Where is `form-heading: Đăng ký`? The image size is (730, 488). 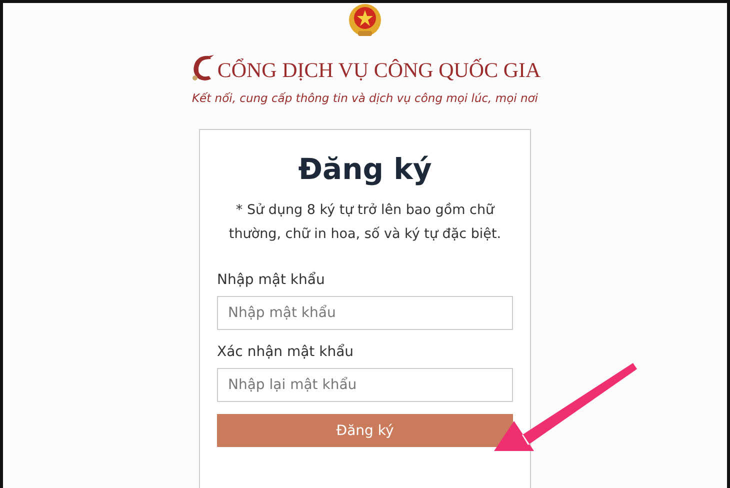
form-heading: Đăng ký is located at coordinates (365, 169).